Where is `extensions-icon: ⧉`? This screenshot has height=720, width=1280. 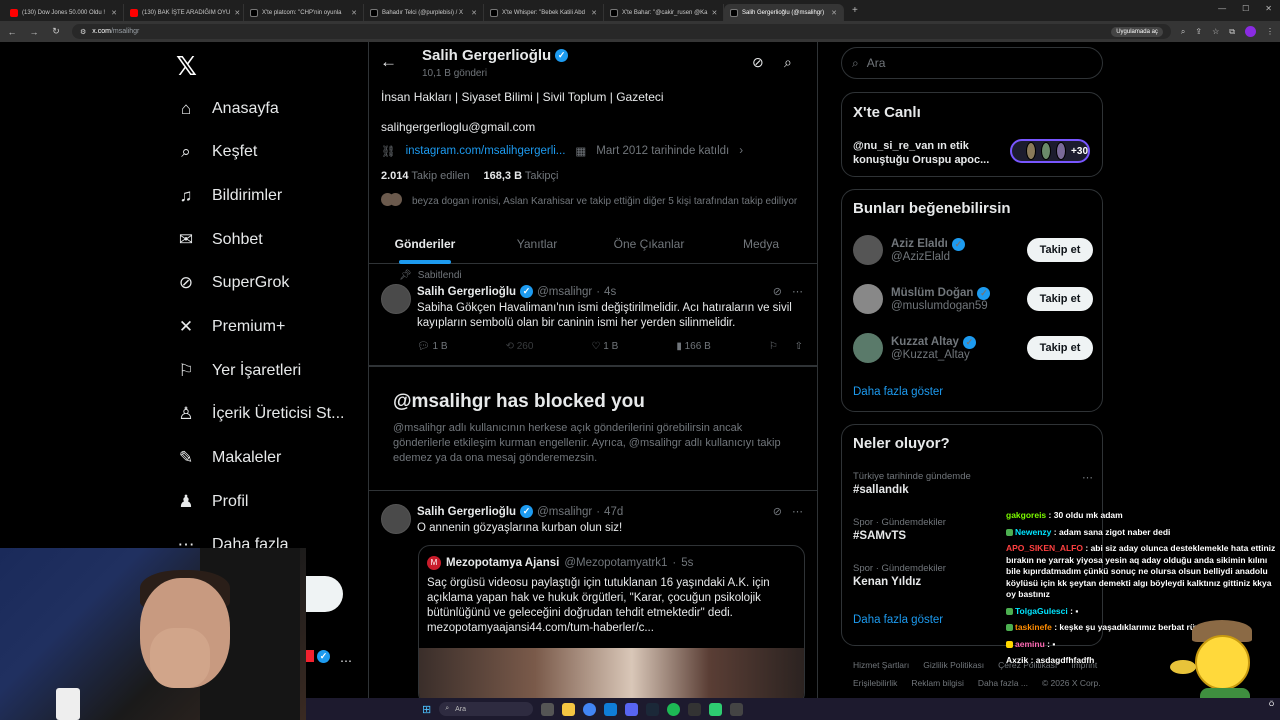 extensions-icon: ⧉ is located at coordinates (1232, 32).